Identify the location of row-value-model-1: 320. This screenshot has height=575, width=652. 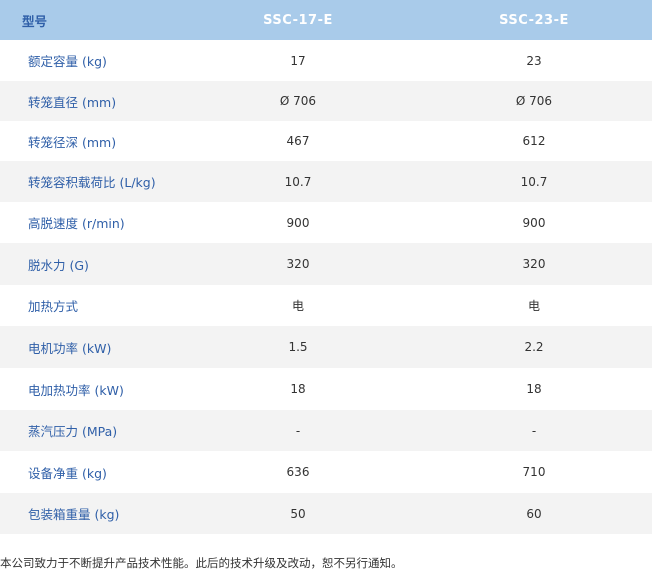
(298, 264).